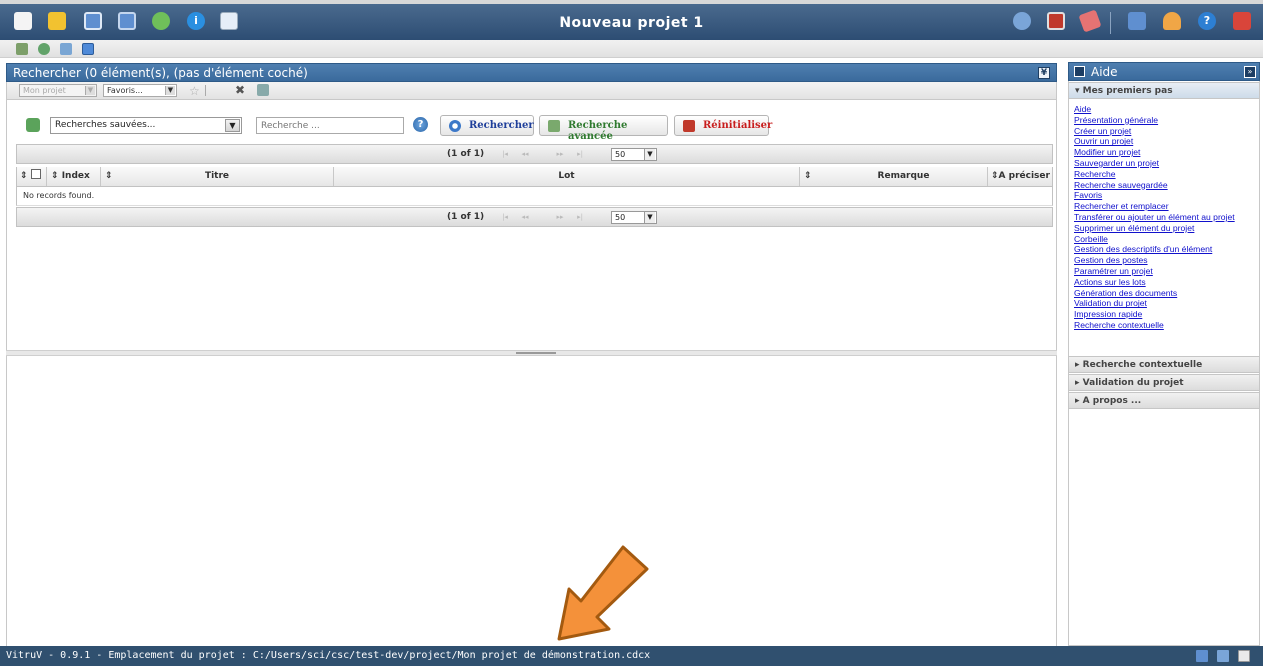 This screenshot has height=666, width=1263. What do you see at coordinates (23, 21) in the screenshot?
I see `new-document-icon` at bounding box center [23, 21].